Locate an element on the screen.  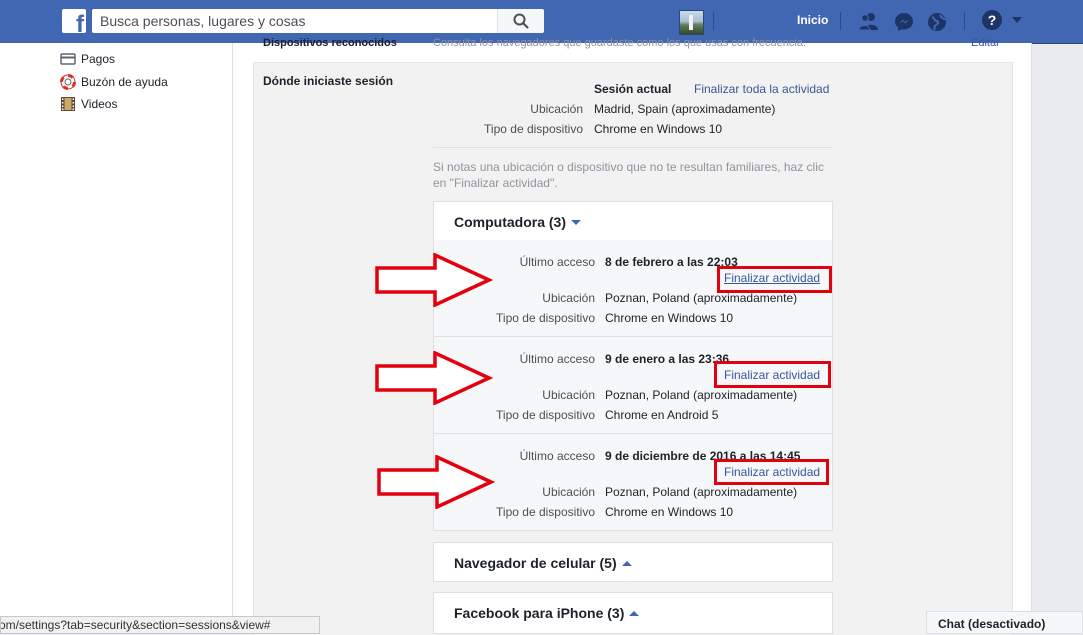
profile-avatar is located at coordinates (691, 22).